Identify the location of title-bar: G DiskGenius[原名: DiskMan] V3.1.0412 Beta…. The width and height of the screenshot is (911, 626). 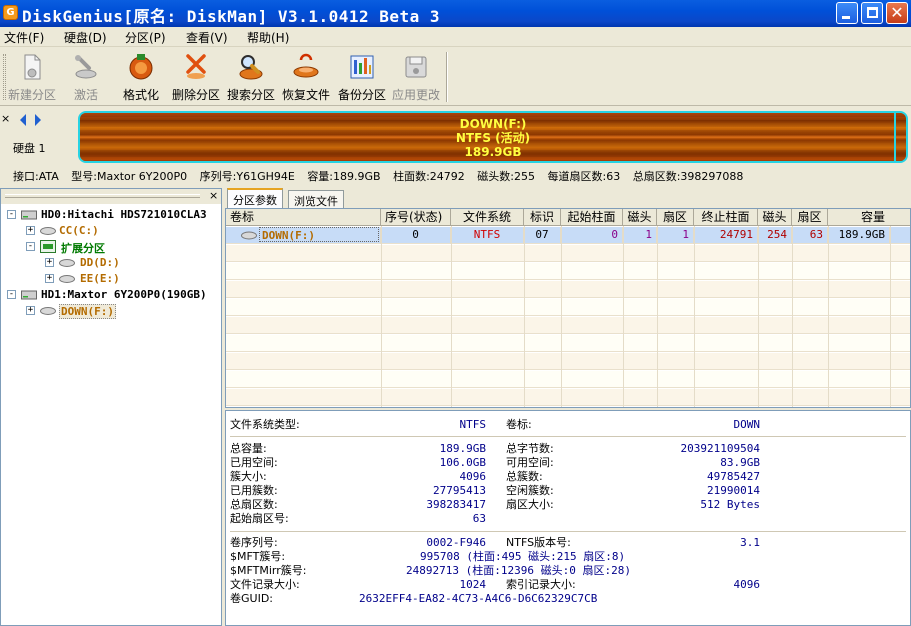
(455, 13).